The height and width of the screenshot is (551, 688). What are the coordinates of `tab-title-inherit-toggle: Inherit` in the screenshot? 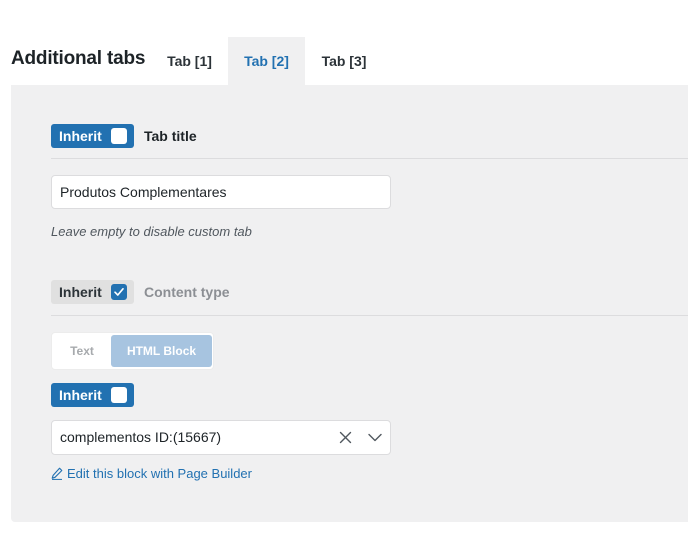 It's located at (92, 136).